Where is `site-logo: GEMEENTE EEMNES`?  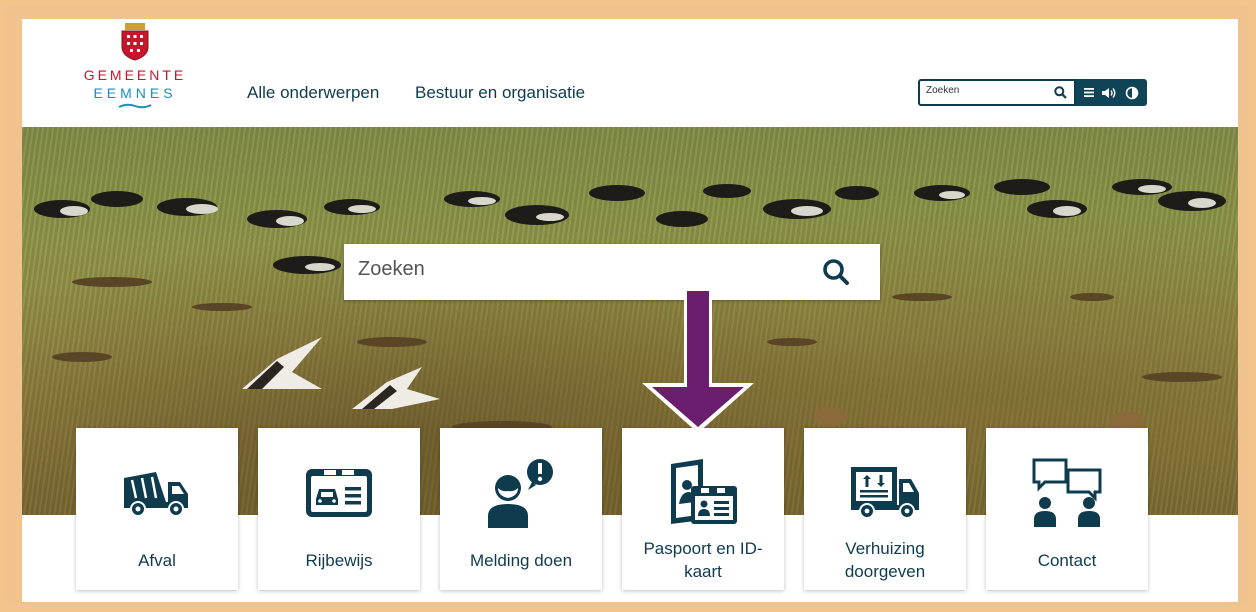
site-logo: GEMEENTE EEMNES is located at coordinates (135, 73).